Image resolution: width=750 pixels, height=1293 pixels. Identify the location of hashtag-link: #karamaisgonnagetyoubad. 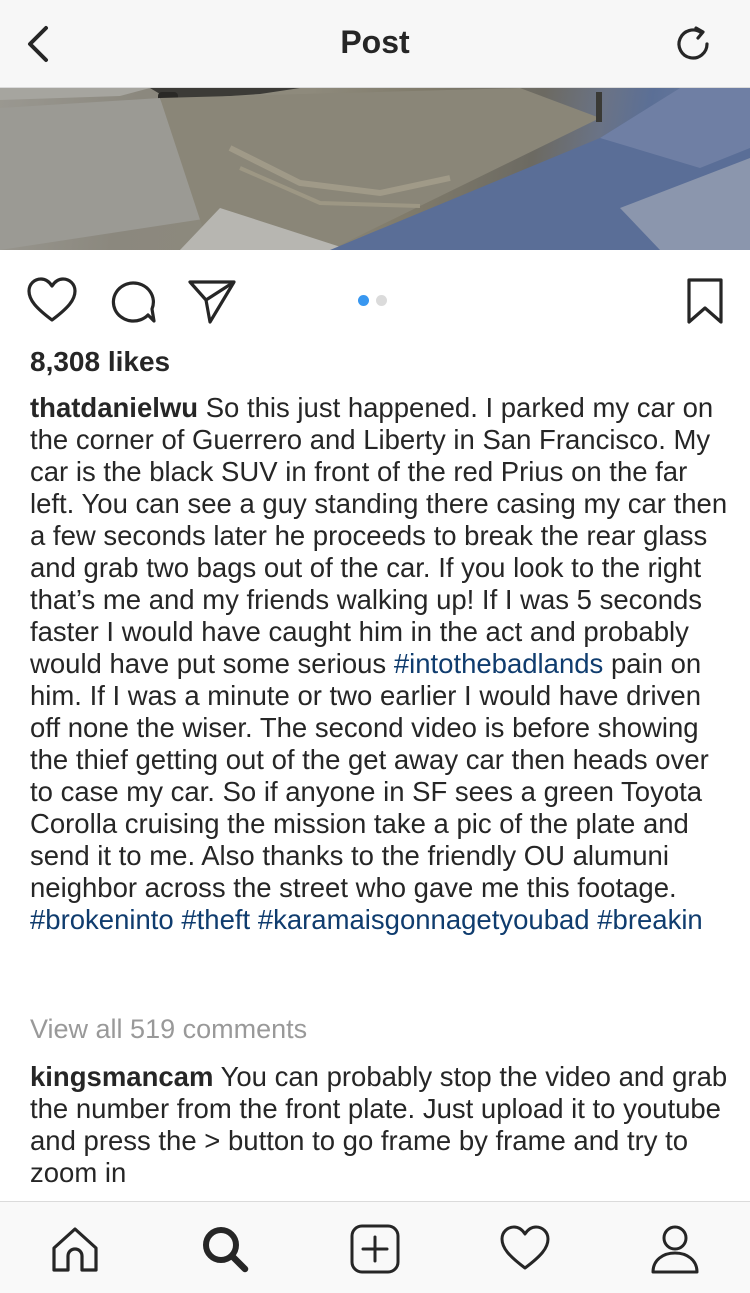
(424, 919).